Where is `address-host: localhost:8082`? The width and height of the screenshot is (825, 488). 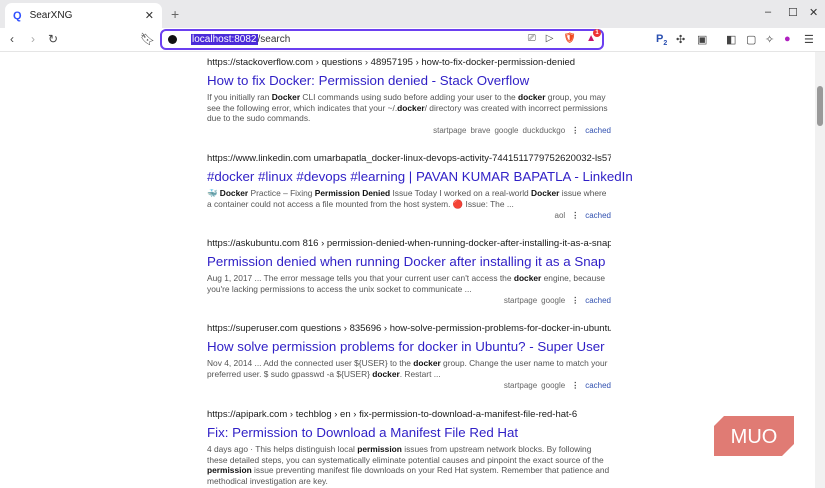 address-host: localhost:8082 is located at coordinates (224, 39).